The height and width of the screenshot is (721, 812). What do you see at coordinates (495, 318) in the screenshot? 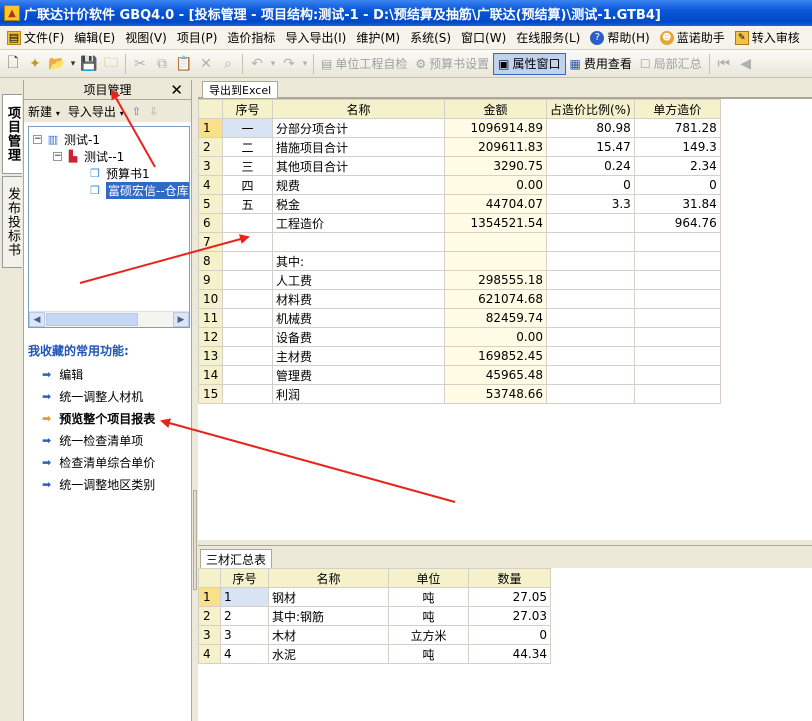
I see `amount-cell: 82459.74` at bounding box center [495, 318].